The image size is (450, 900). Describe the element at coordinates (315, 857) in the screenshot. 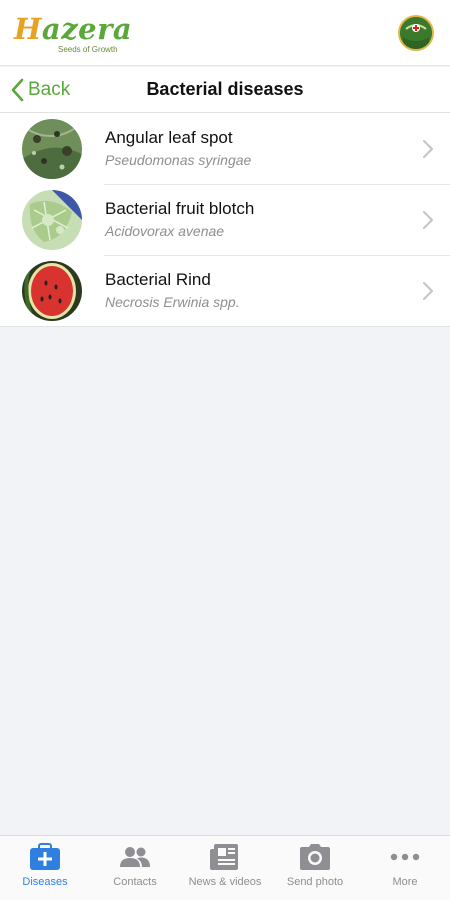

I see `camera-icon` at that location.